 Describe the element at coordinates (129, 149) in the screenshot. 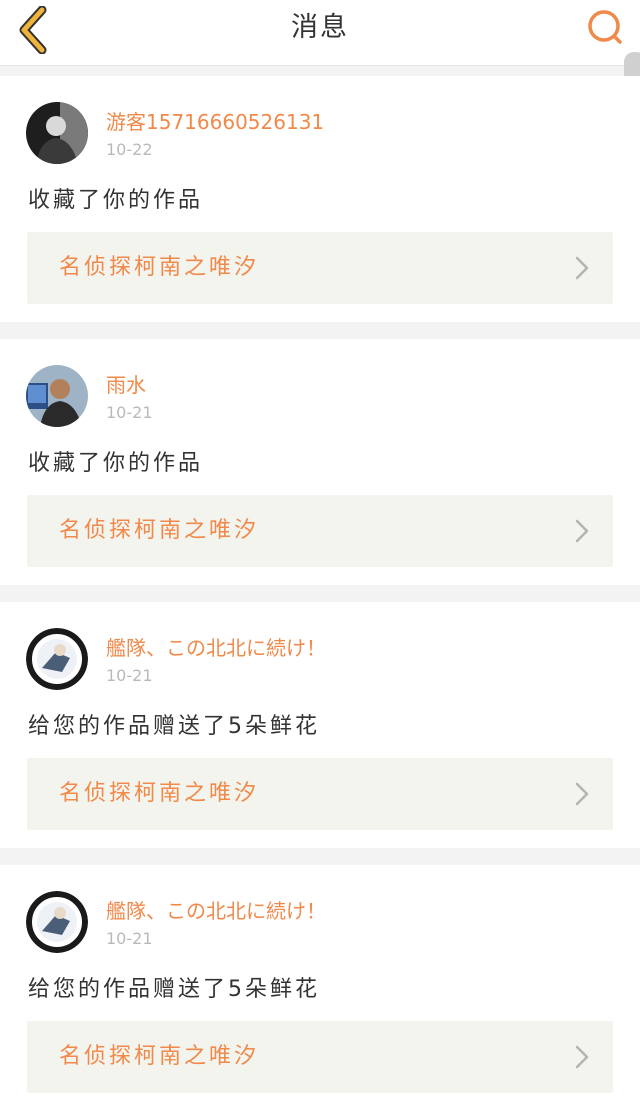

I see `message-time: 10-22` at that location.